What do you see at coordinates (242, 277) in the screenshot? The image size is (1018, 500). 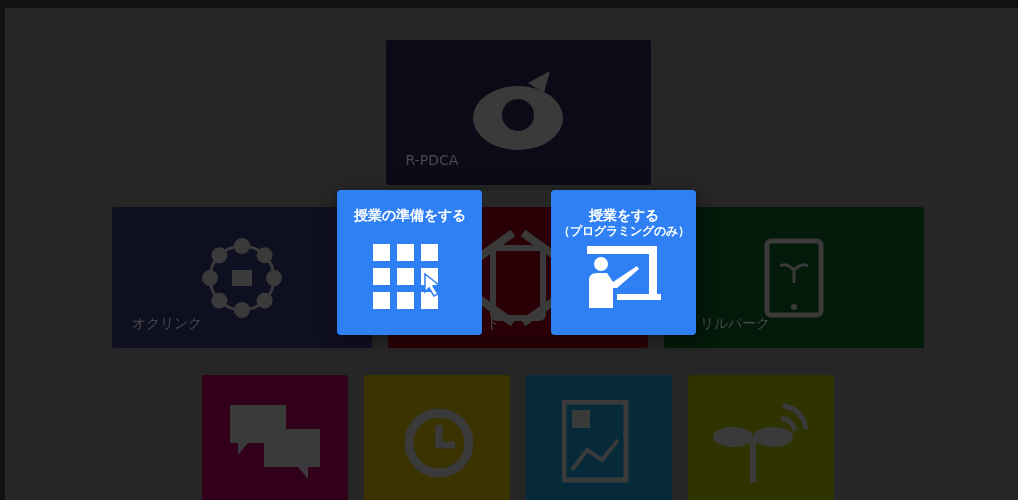 I see `network-ring-icon` at bounding box center [242, 277].